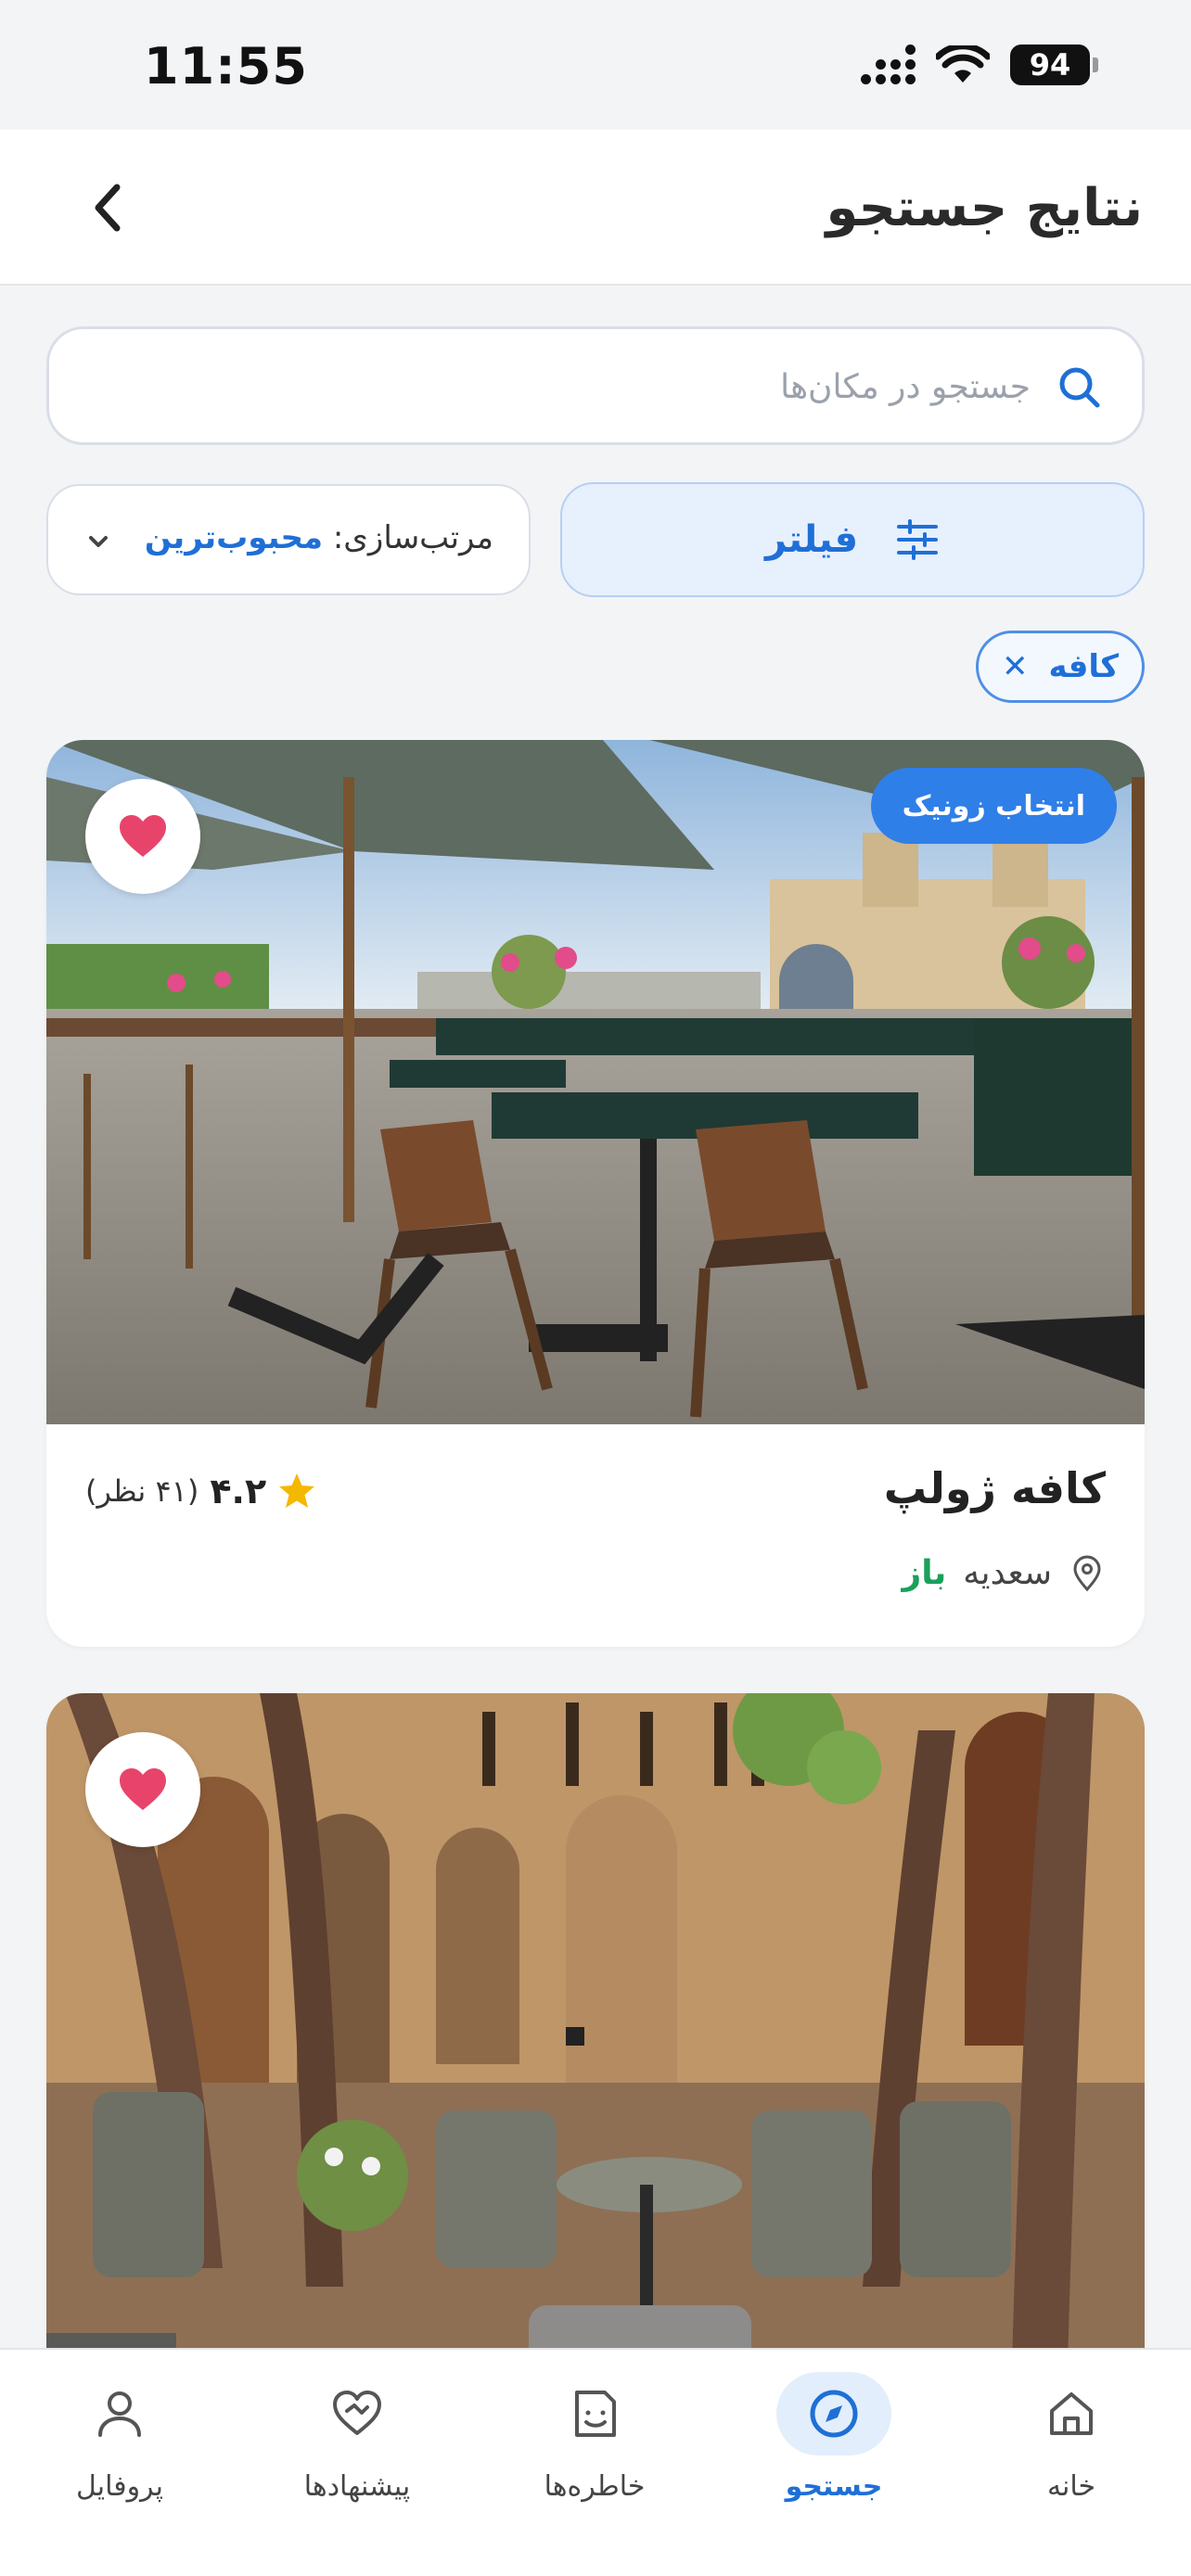  I want to click on sort-text: مرتب‌سازی: محبوب‌ترین, so click(319, 538).